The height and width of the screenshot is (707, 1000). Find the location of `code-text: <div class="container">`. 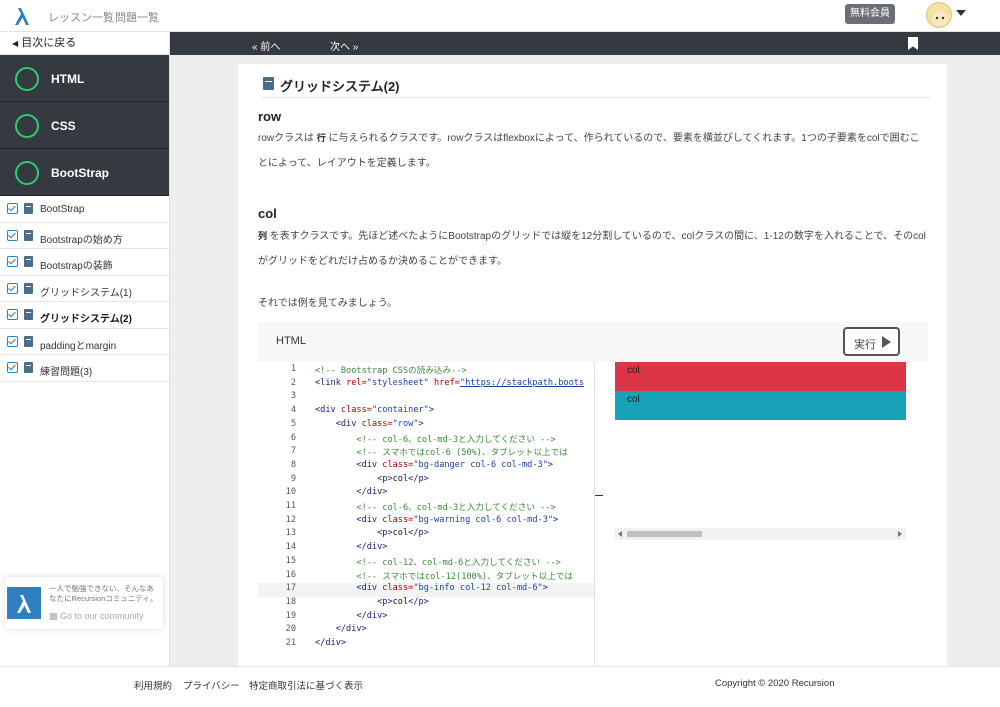

code-text: <div class="container"> is located at coordinates (375, 410).